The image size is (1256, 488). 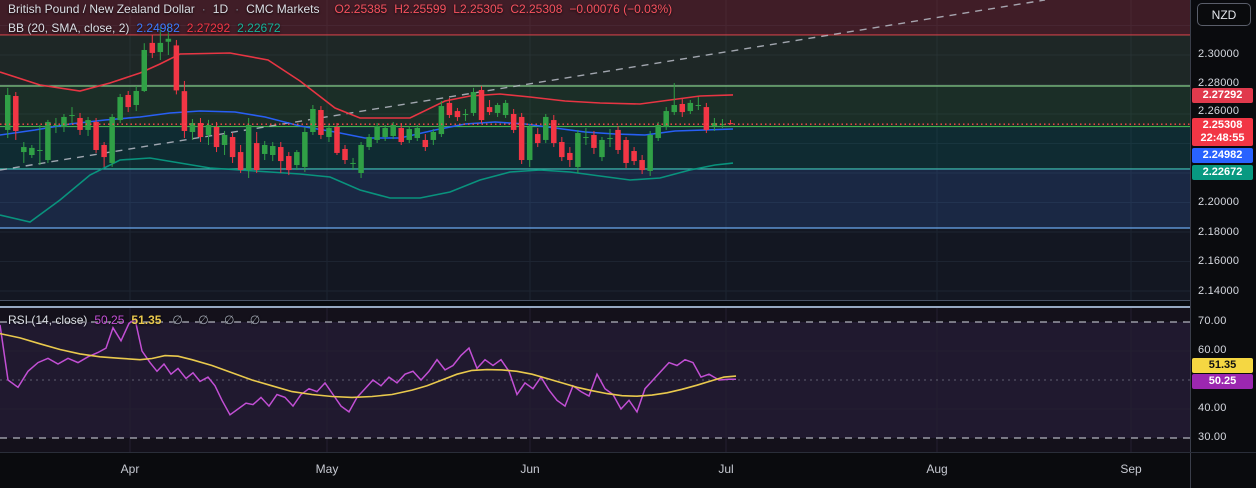 I want to click on rsi-tick-label: 30.00, so click(x=1212, y=437).